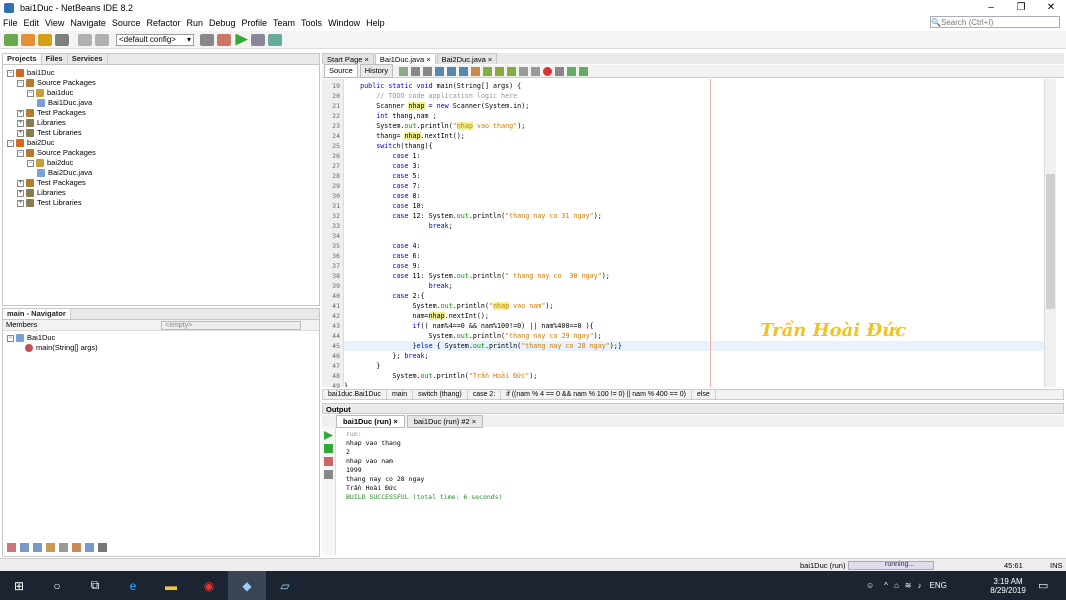  What do you see at coordinates (275, 39) in the screenshot?
I see `profile-icon` at bounding box center [275, 39].